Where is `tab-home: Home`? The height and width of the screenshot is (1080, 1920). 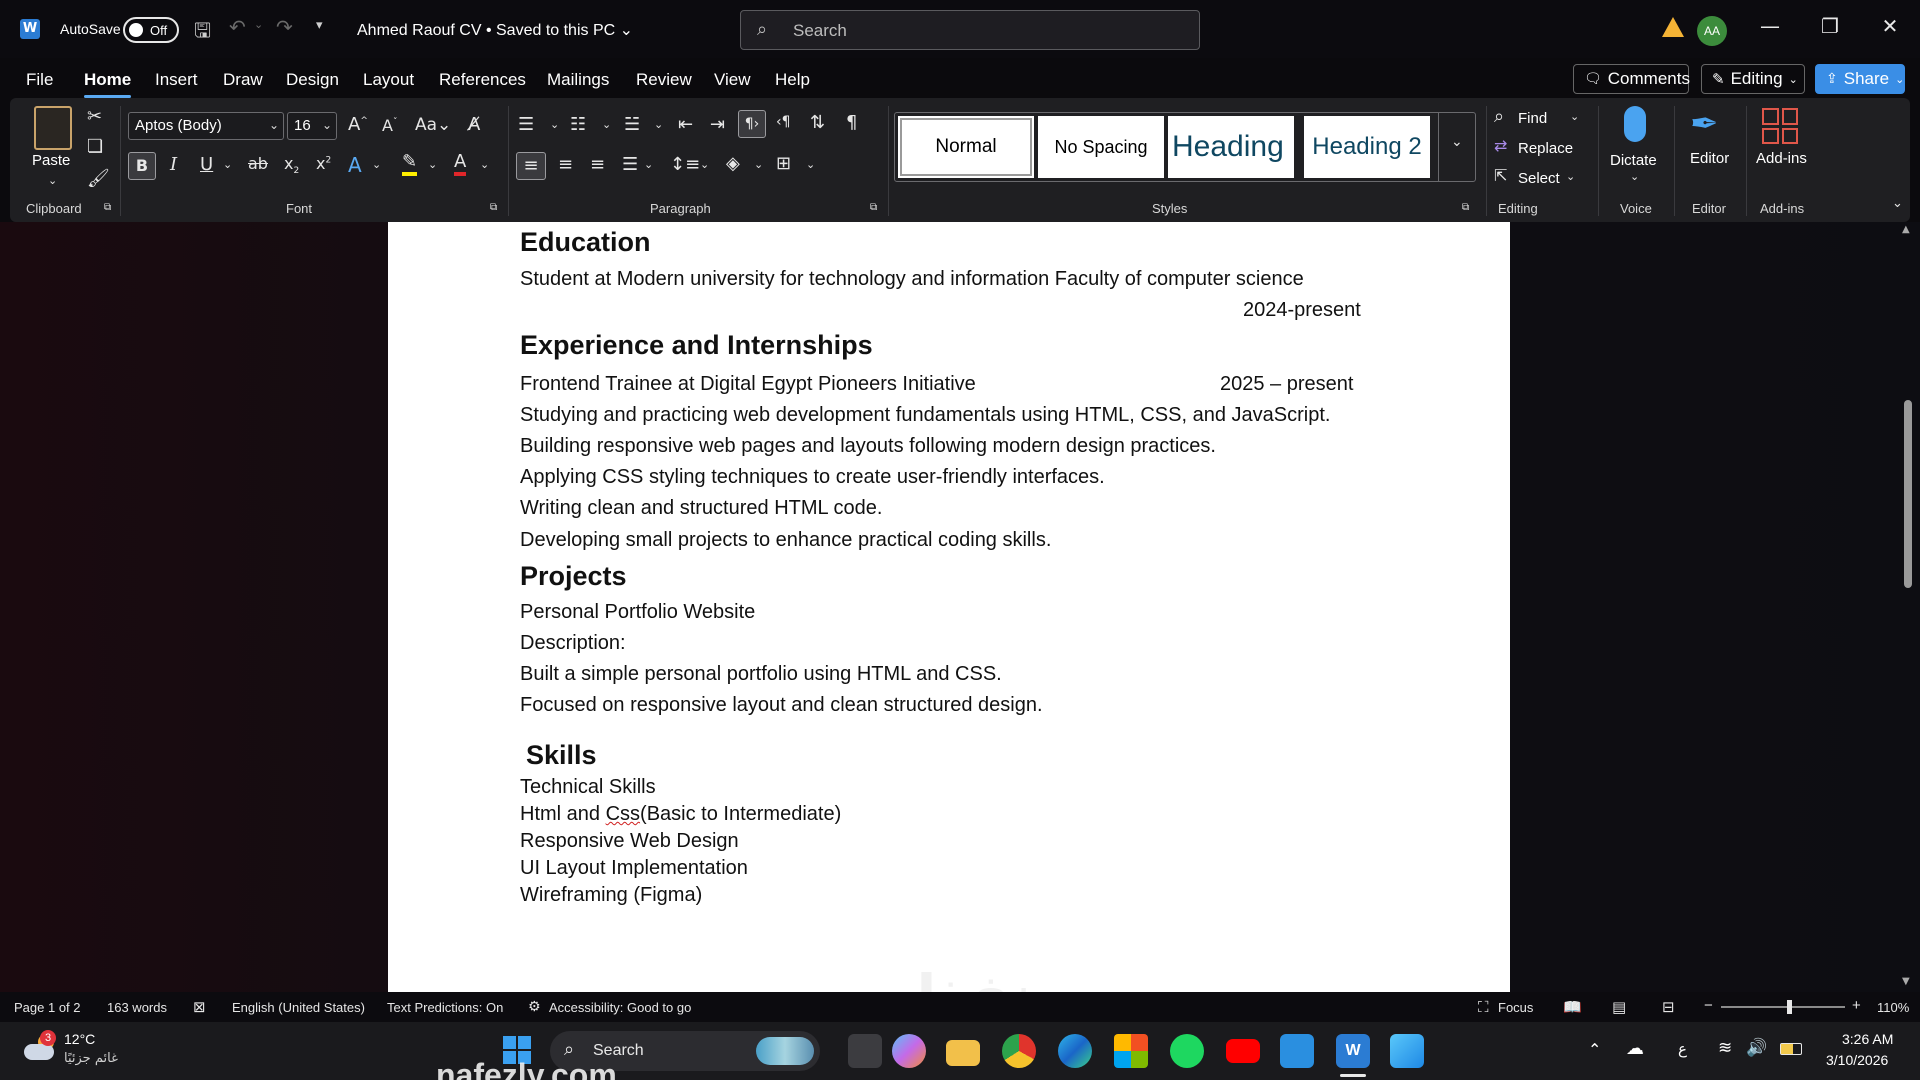 tab-home: Home is located at coordinates (108, 84).